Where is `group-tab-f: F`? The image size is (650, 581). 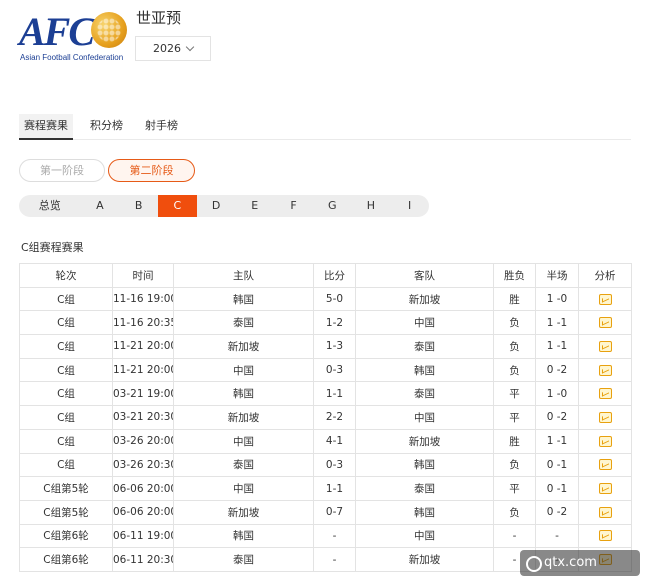
group-tab-f: F is located at coordinates (293, 206).